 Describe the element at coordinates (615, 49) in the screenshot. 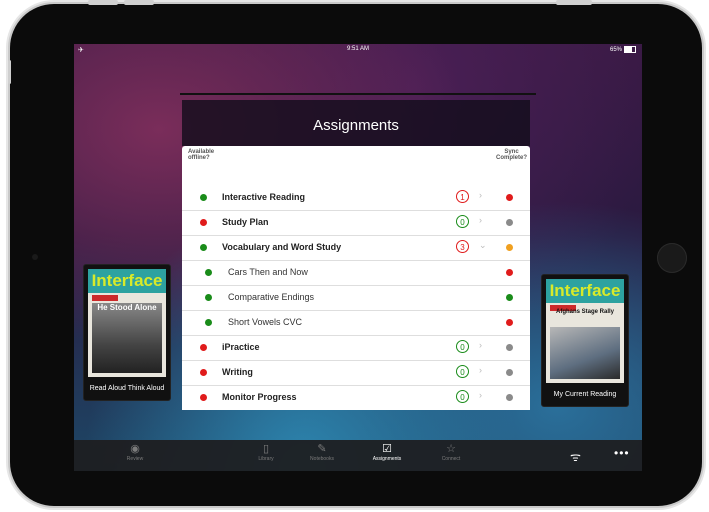

I see `battery-percent: 65%` at that location.